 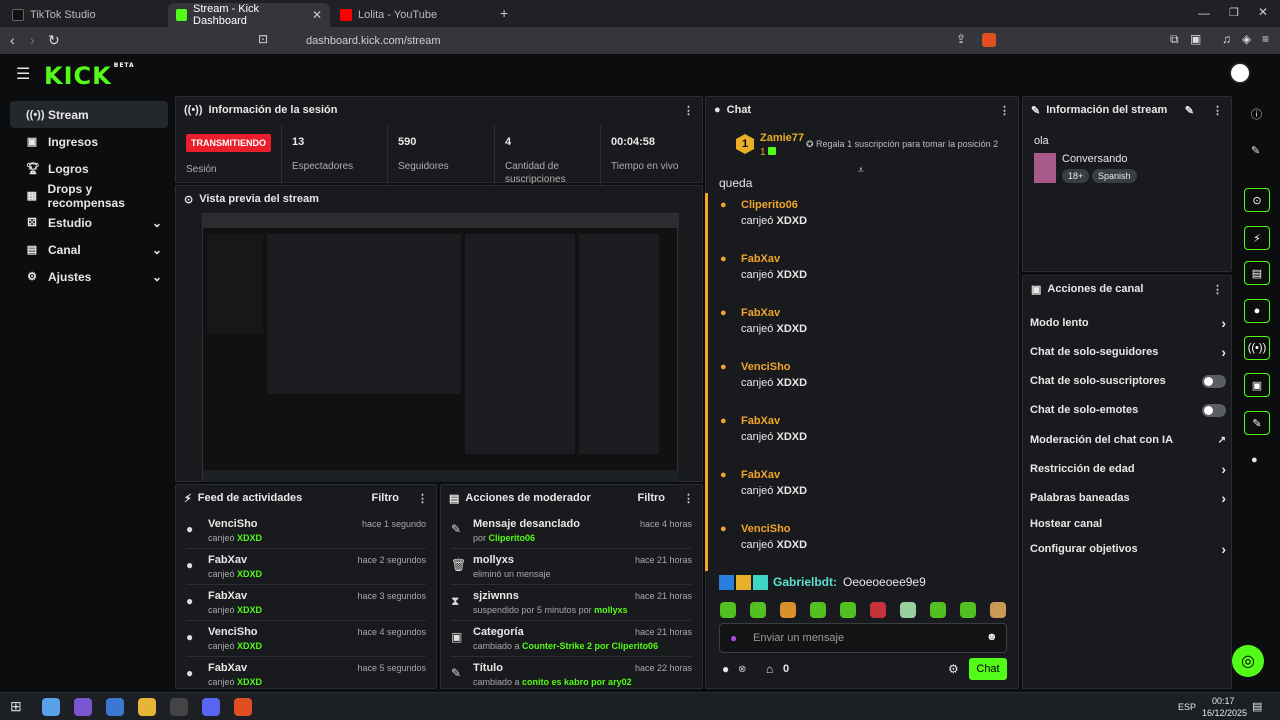 I want to click on folder-icon, so click(x=147, y=707).